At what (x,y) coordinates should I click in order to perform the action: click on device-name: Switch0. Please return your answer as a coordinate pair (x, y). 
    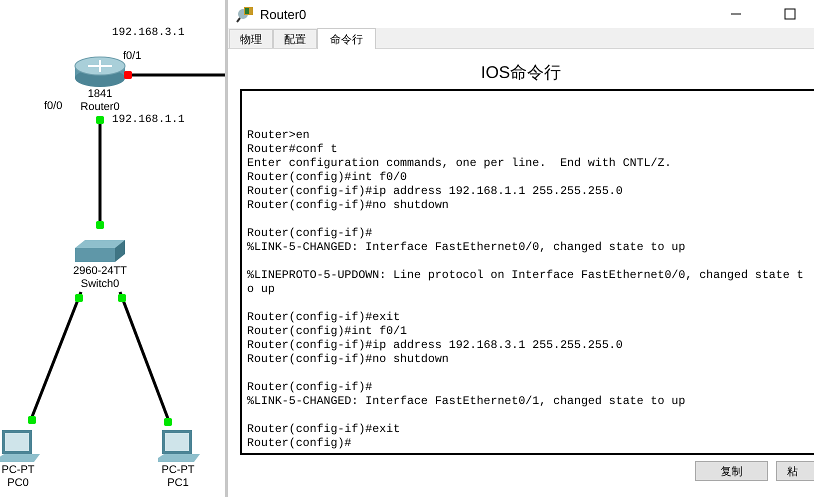
    Looking at the image, I should click on (100, 284).